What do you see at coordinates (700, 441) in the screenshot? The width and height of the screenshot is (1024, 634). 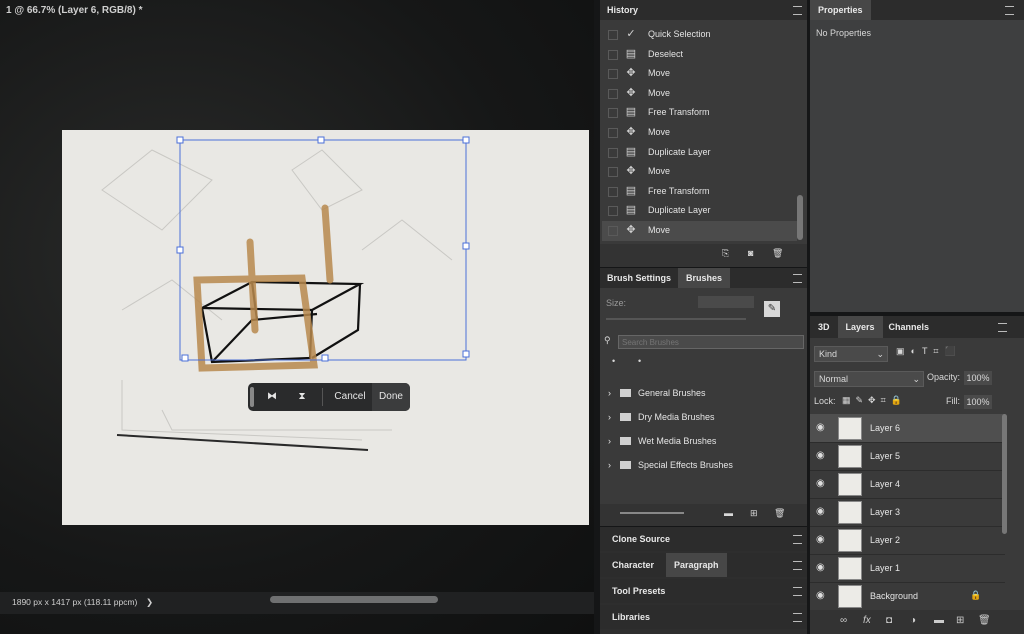 I see `brush-folder: › Wet Media Brushes` at bounding box center [700, 441].